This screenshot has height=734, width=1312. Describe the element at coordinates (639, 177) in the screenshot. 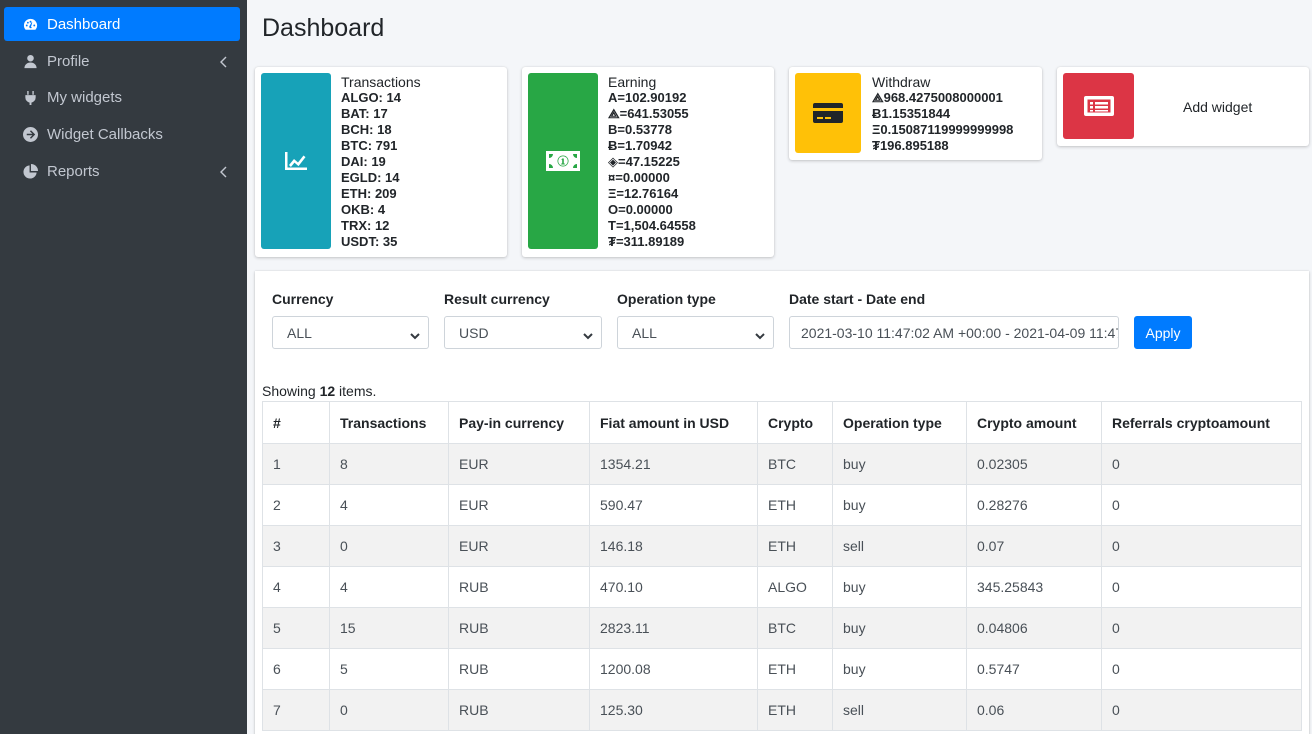

I see `earning-line: ¤=0.00000` at that location.